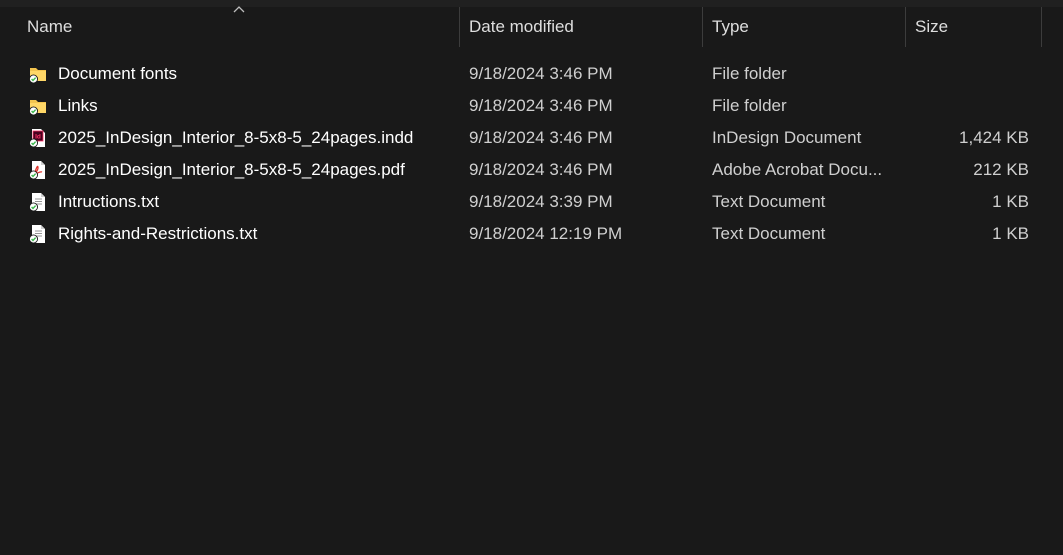  What do you see at coordinates (78, 105) in the screenshot?
I see `file-name: Links` at bounding box center [78, 105].